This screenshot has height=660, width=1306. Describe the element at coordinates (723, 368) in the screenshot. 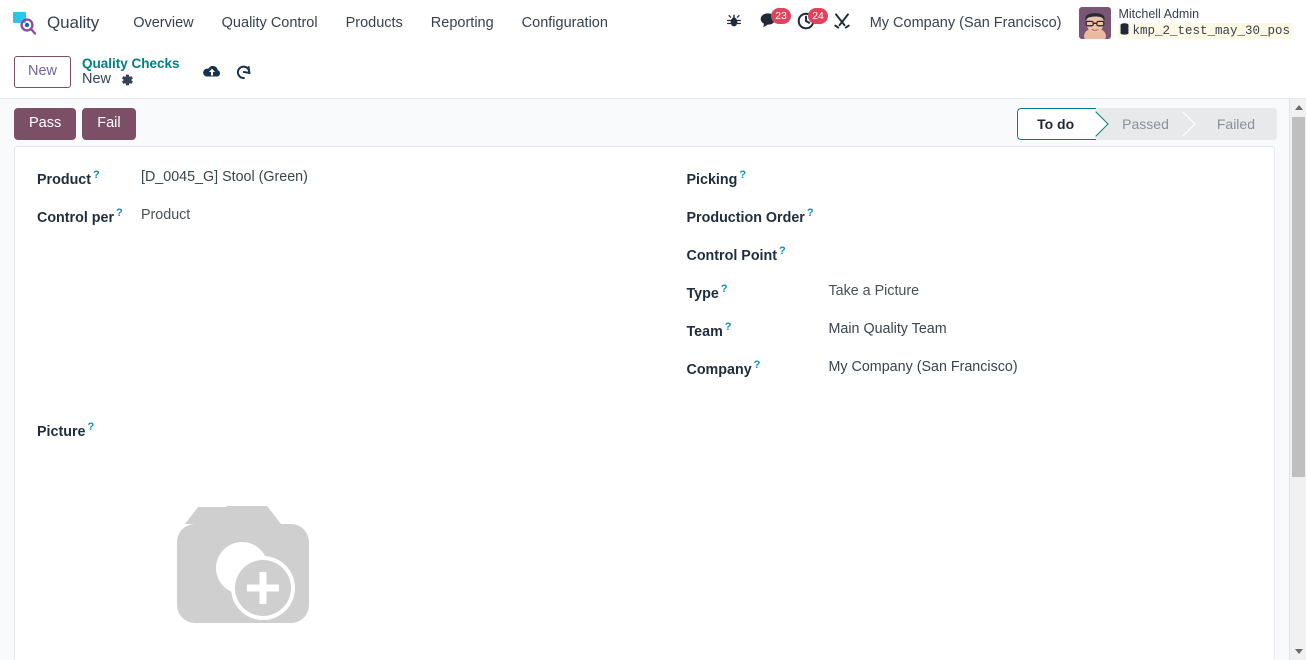

I see `field-label-company: Company?` at that location.